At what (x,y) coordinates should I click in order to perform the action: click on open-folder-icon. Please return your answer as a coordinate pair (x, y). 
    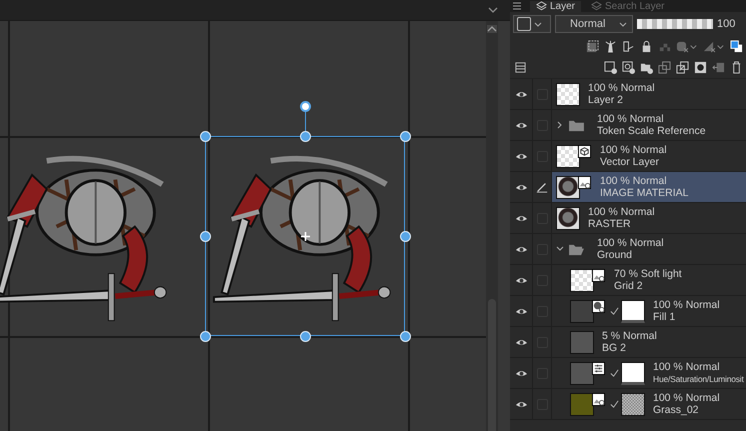
    Looking at the image, I should click on (576, 249).